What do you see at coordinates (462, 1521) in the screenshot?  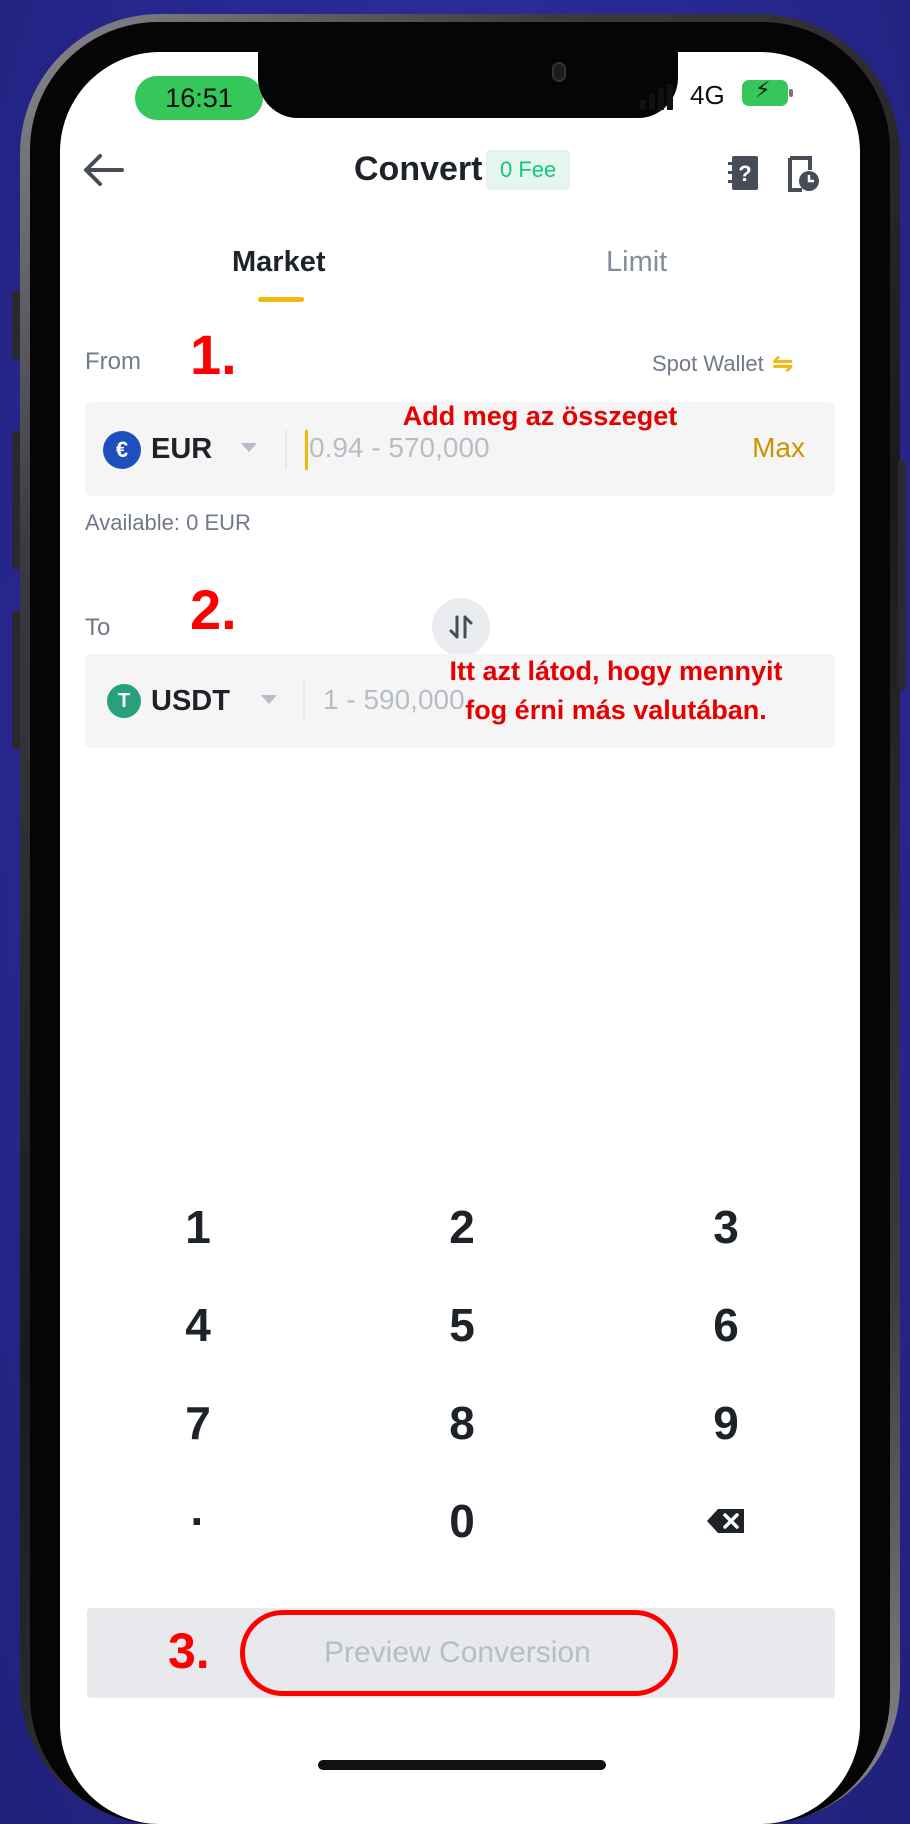 I see `key-0: 0` at bounding box center [462, 1521].